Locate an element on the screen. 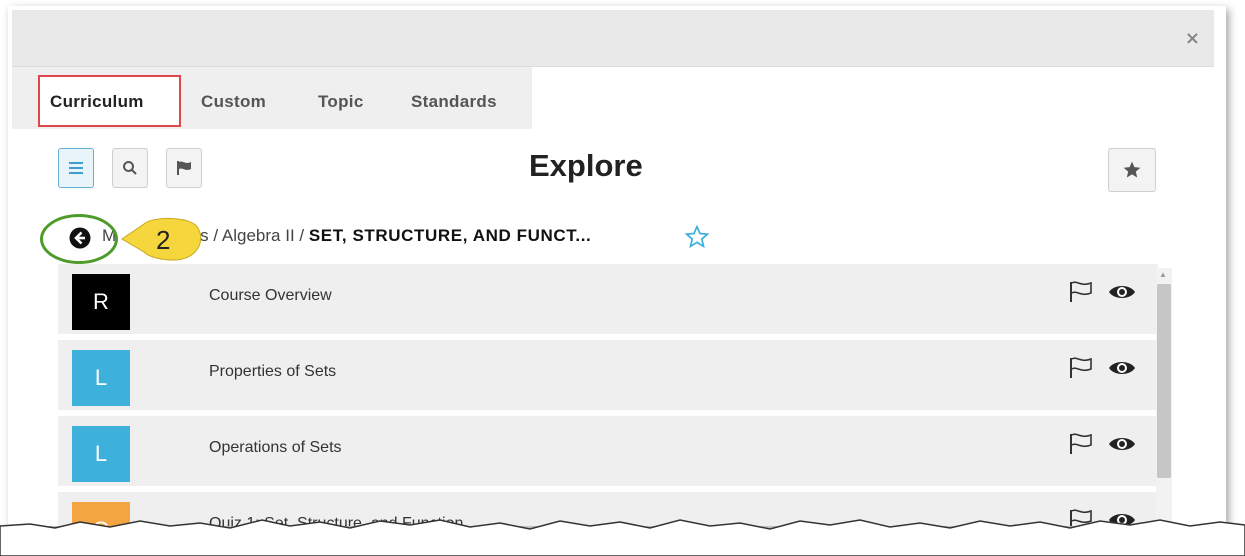 The width and height of the screenshot is (1245, 556). item-title: Properties of Sets is located at coordinates (272, 372).